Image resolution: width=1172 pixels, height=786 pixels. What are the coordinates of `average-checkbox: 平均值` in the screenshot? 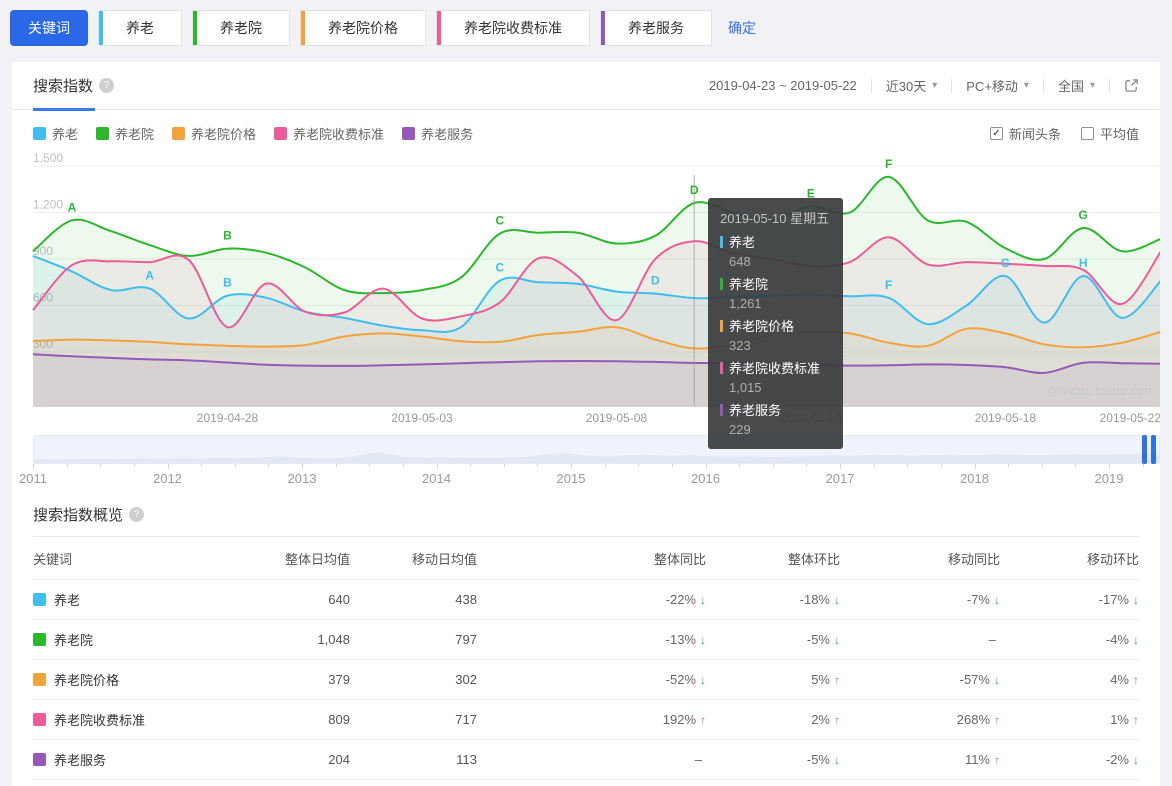 It's located at (1109, 133).